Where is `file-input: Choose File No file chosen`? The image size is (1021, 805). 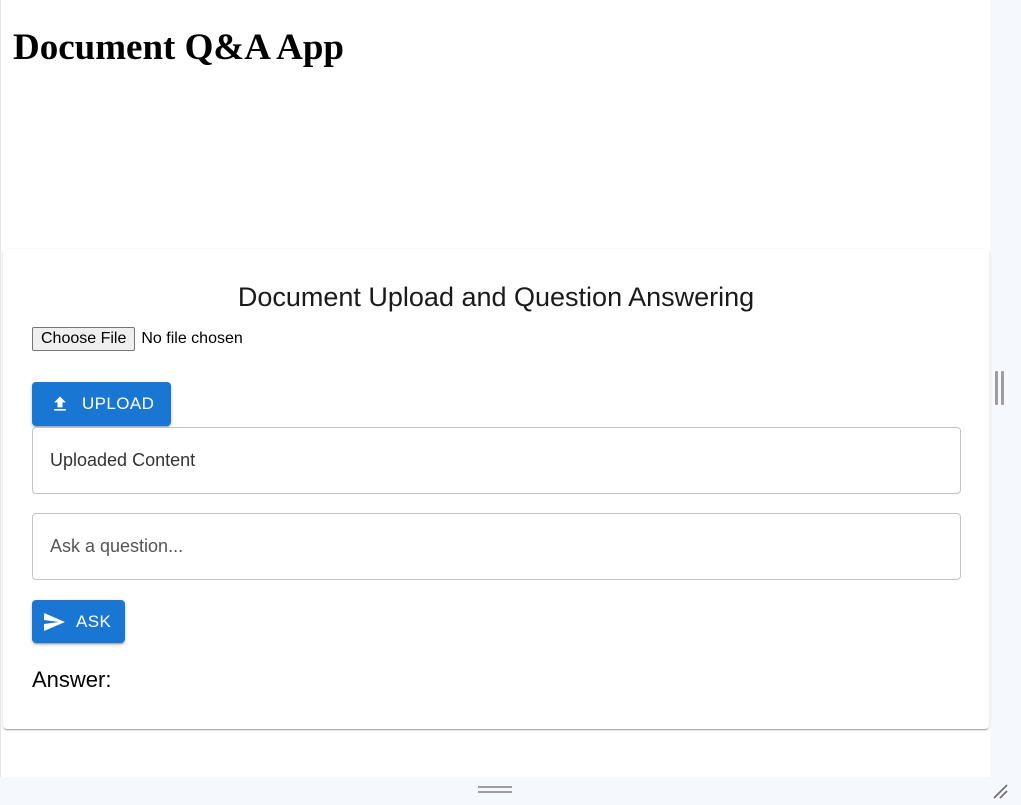
file-input: Choose File No file chosen is located at coordinates (137, 339).